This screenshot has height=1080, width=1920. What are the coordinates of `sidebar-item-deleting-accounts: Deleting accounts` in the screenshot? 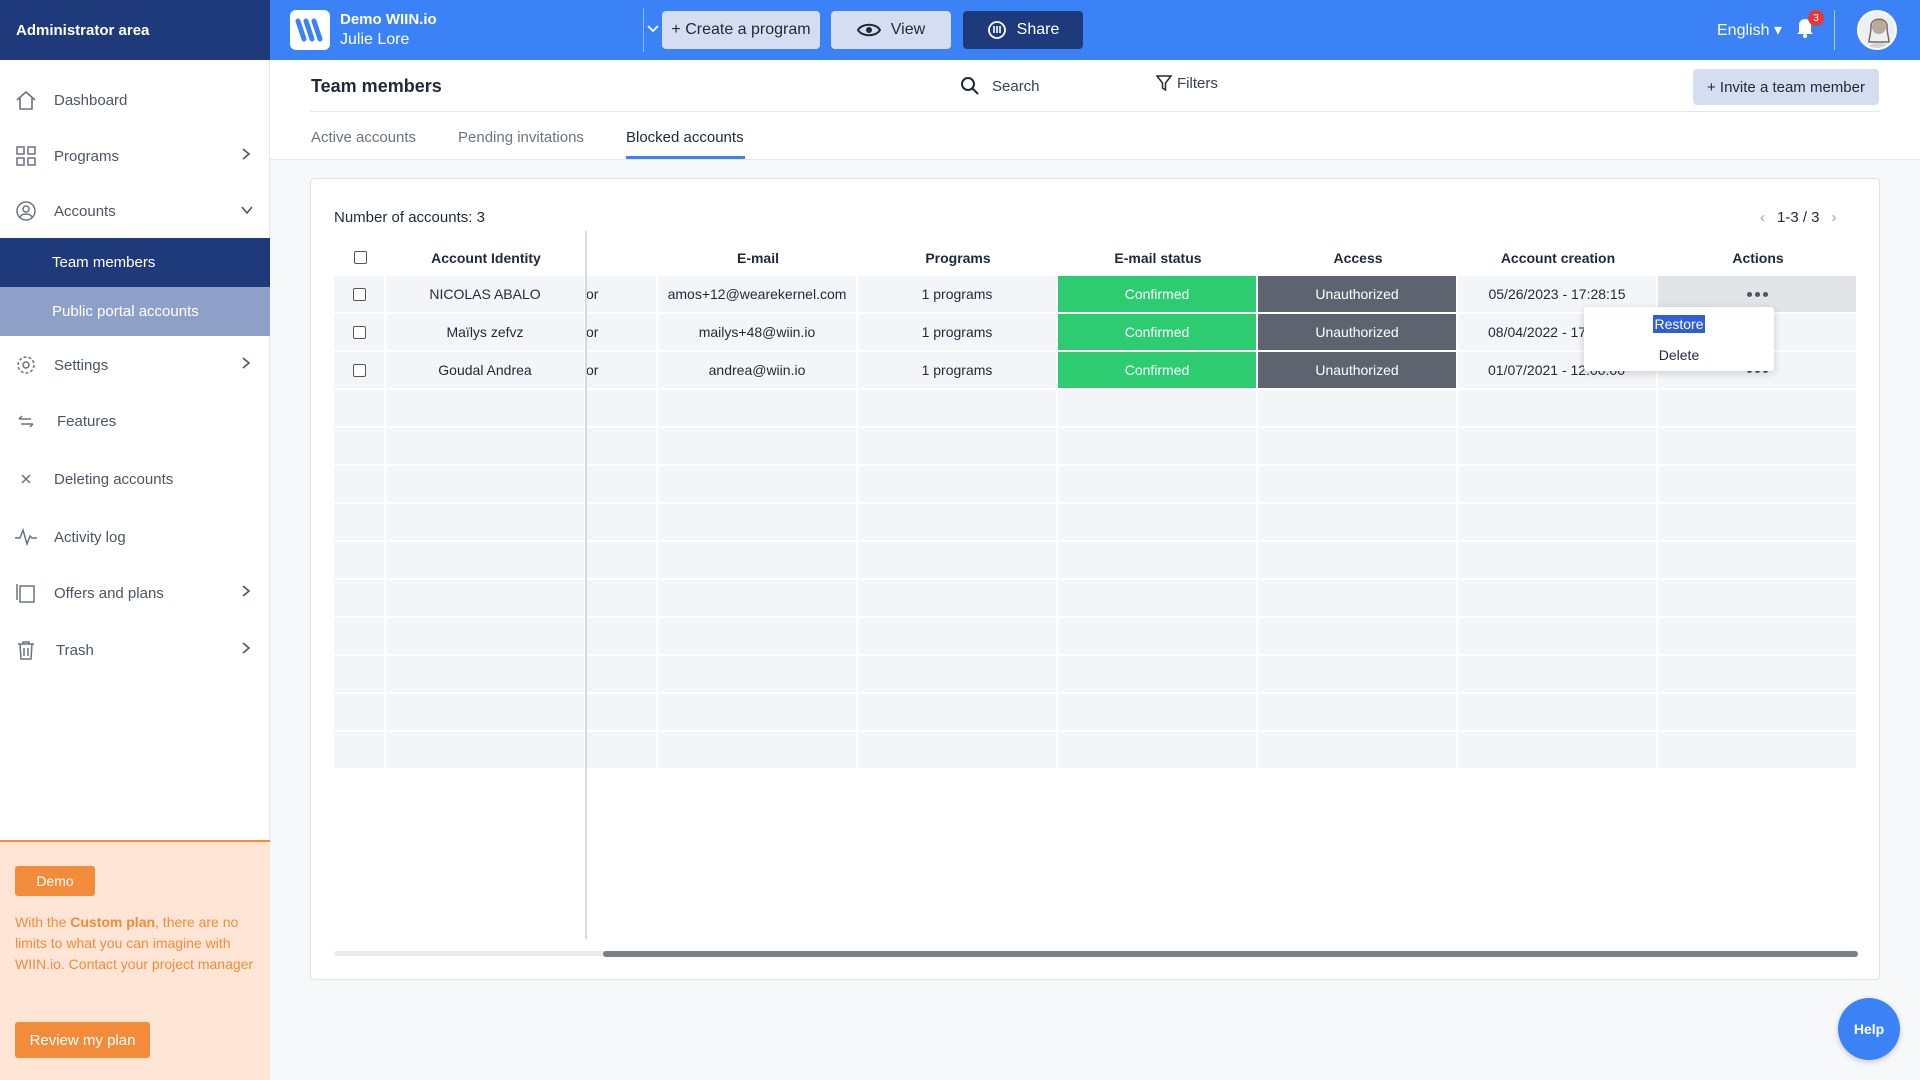 It's located at (135, 479).